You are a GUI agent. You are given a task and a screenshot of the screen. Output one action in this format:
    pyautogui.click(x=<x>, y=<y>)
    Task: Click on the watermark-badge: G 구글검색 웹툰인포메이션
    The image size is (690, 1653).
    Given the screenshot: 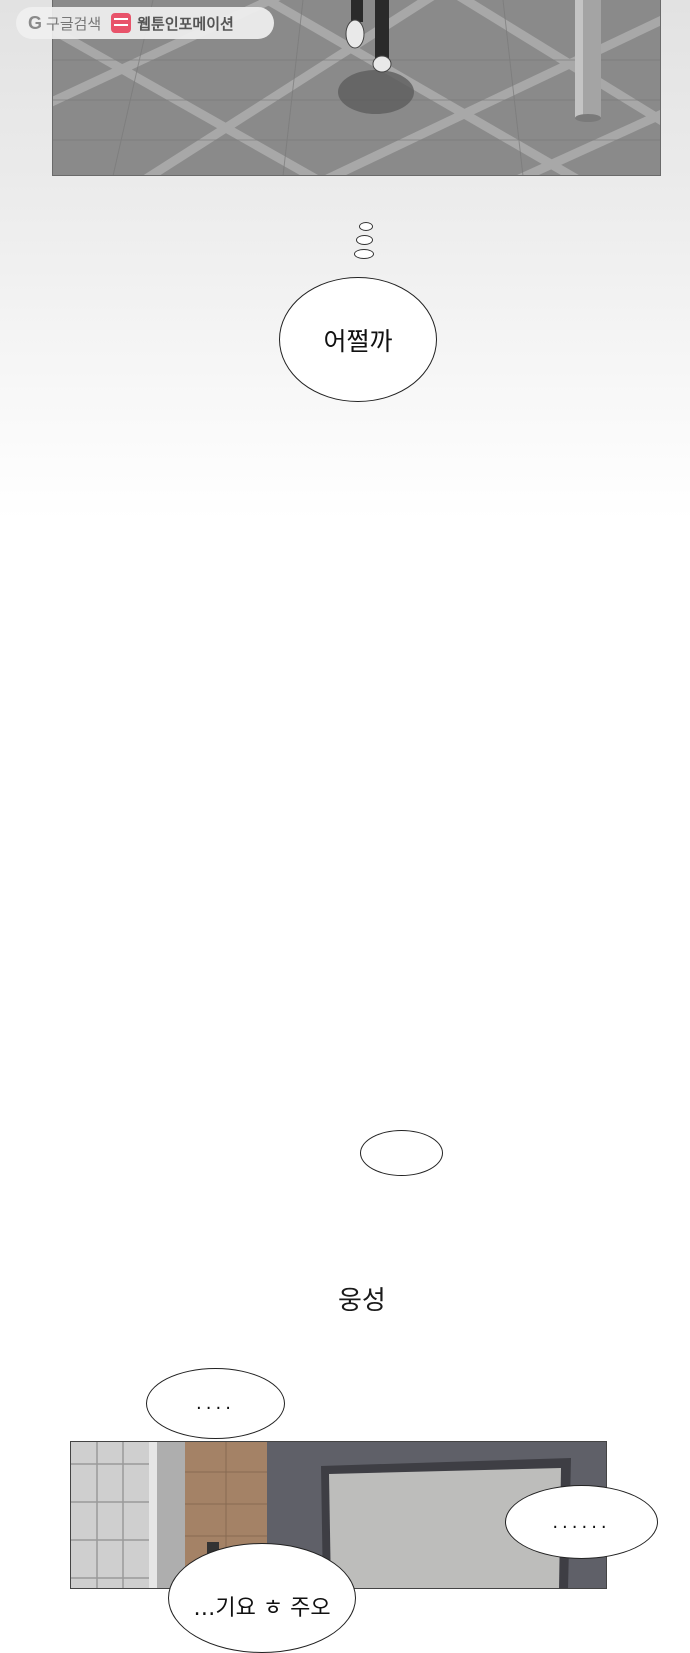 What is the action you would take?
    pyautogui.click(x=145, y=23)
    